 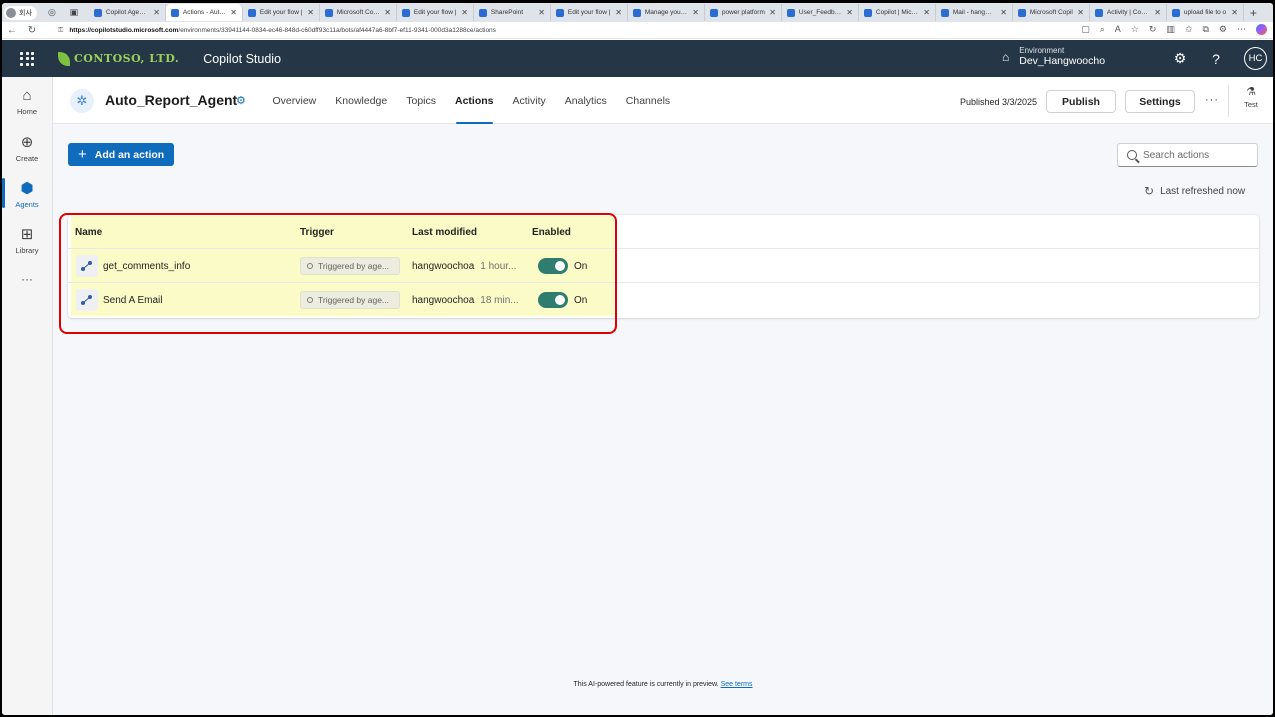 I want to click on tab-analytics: Analytics, so click(x=585, y=100).